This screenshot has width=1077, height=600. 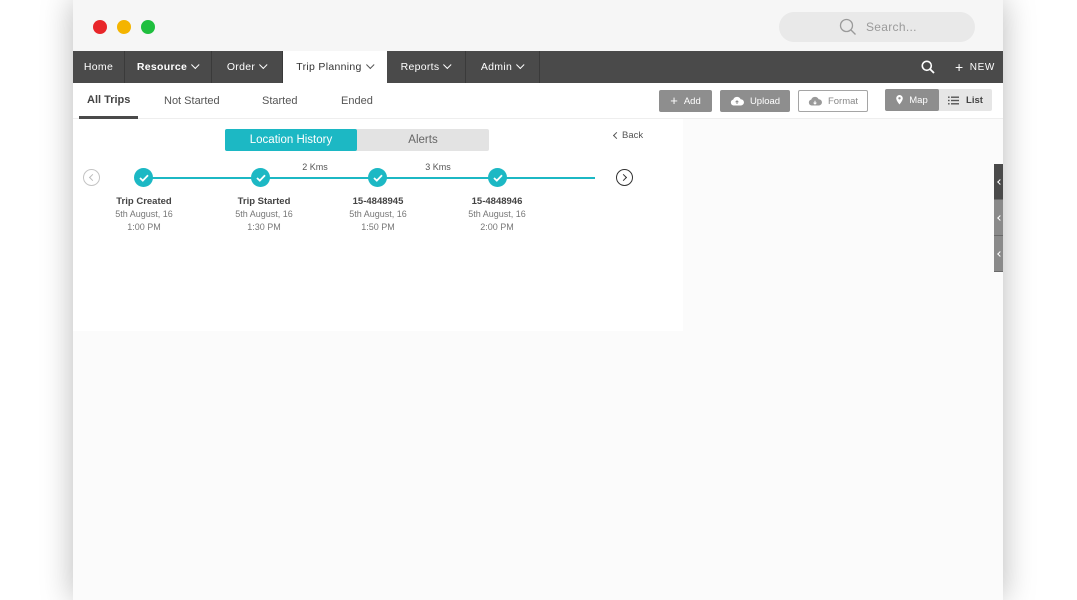 I want to click on nav-trip-planning: Trip Planning, so click(x=335, y=67).